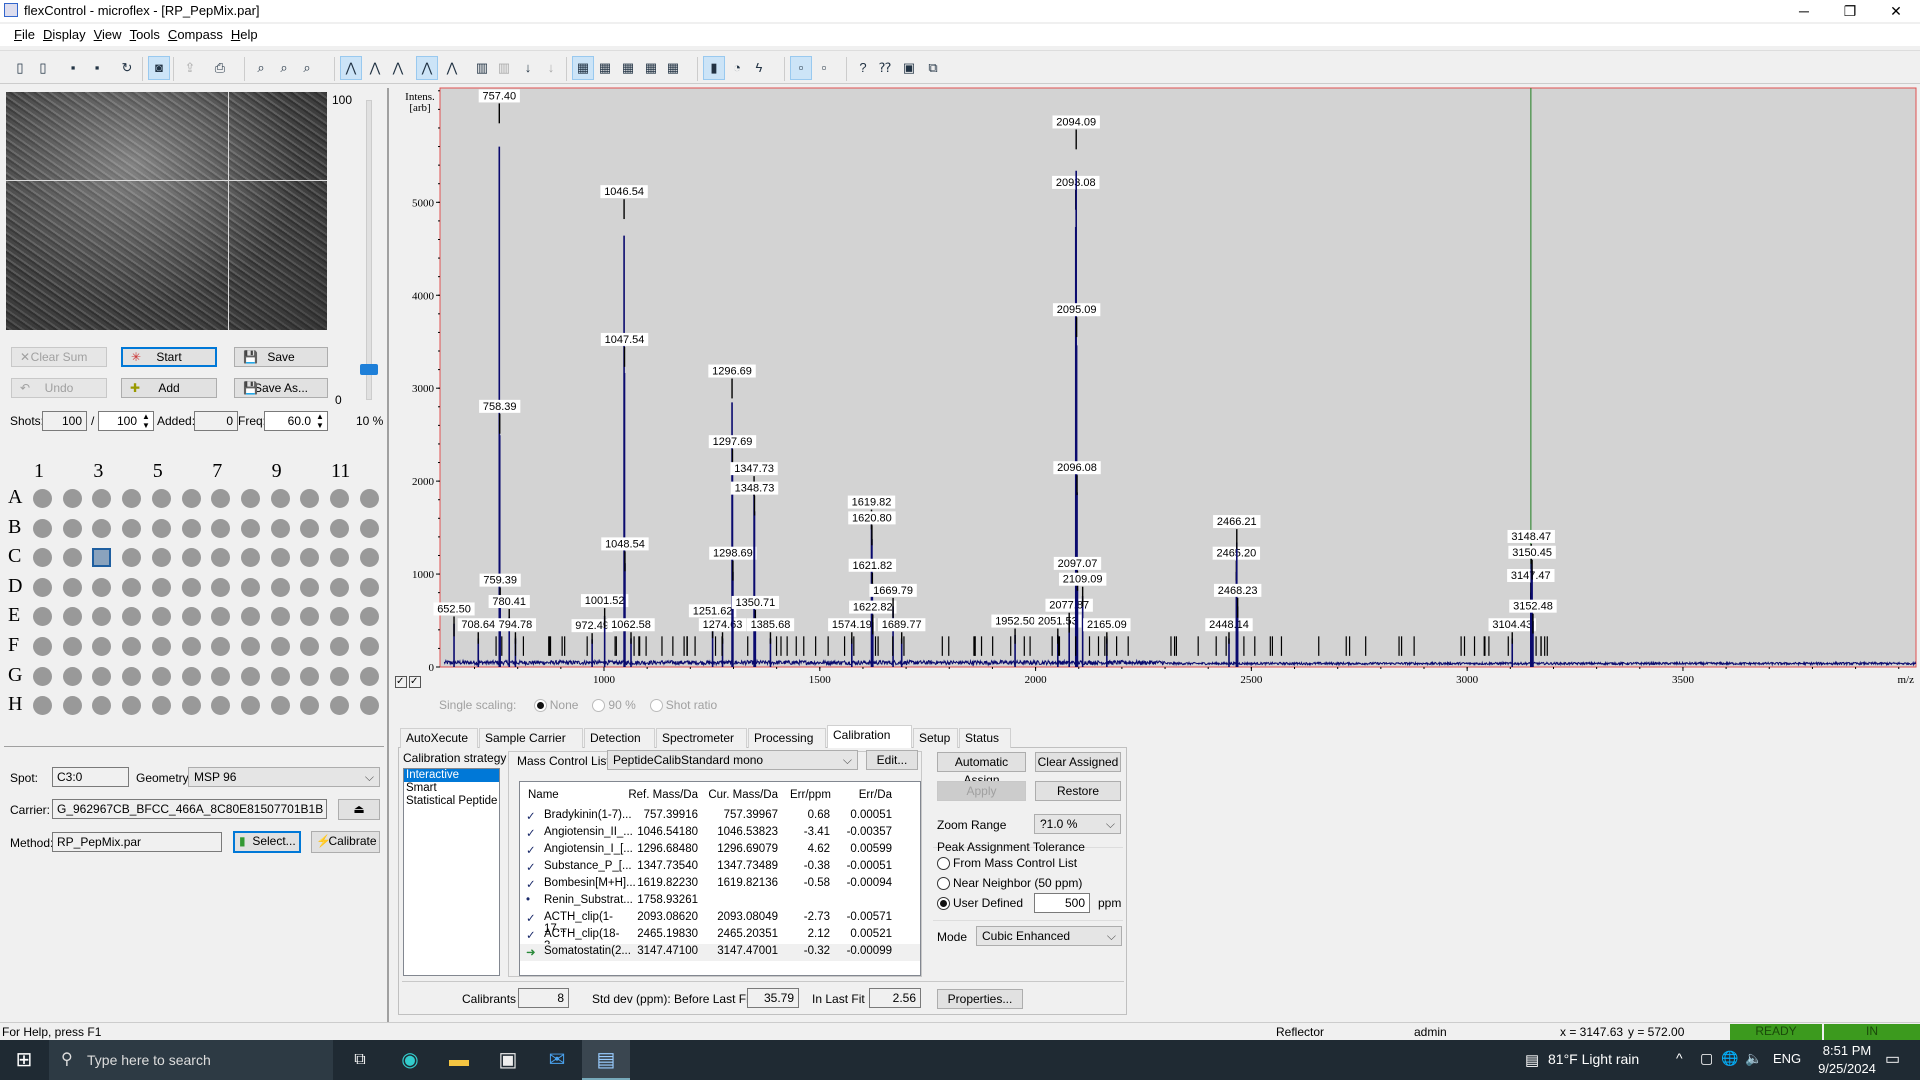 This screenshot has height=1080, width=1920. I want to click on peak-label-icon: ⋀, so click(427, 68).